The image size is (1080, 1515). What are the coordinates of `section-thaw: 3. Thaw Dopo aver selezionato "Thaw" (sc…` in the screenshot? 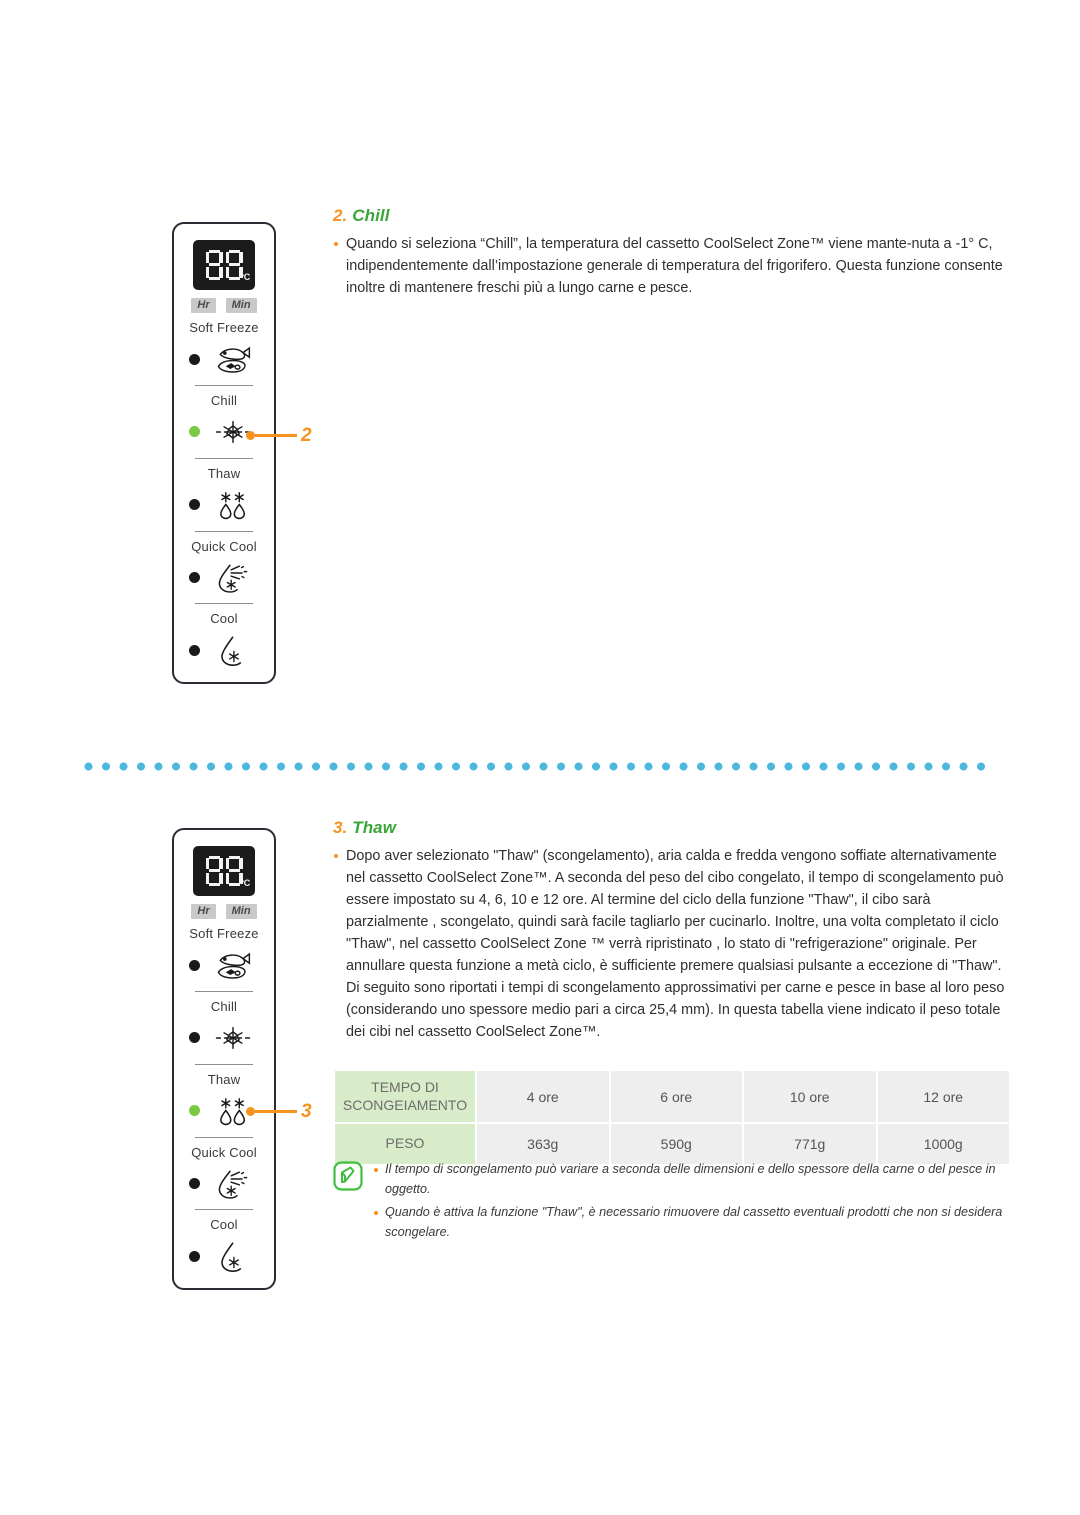 It's located at (672, 930).